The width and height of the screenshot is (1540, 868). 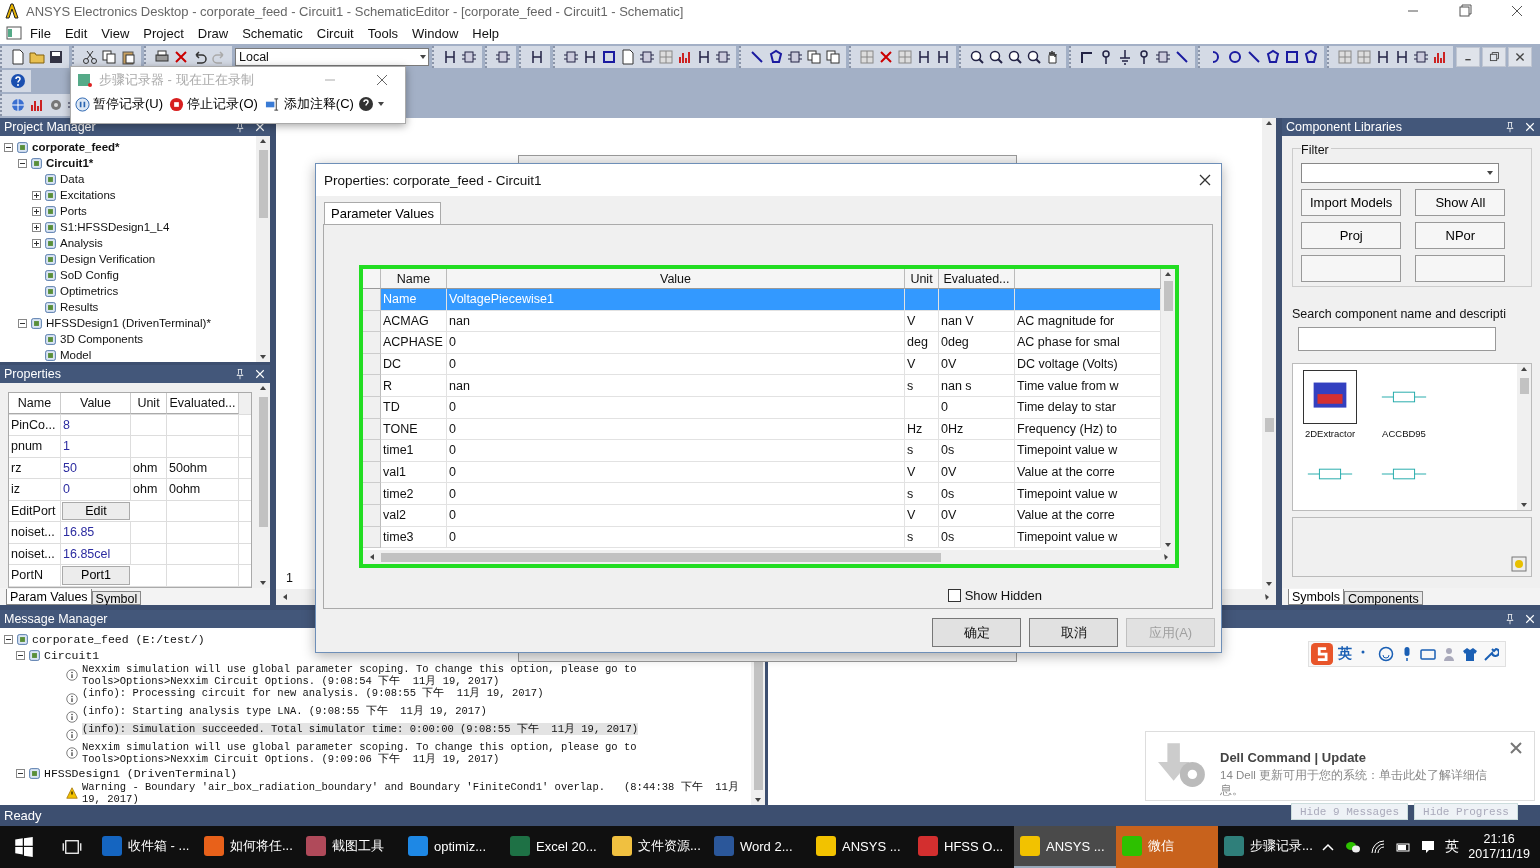 I want to click on table-cell: val1, so click(x=414, y=472).